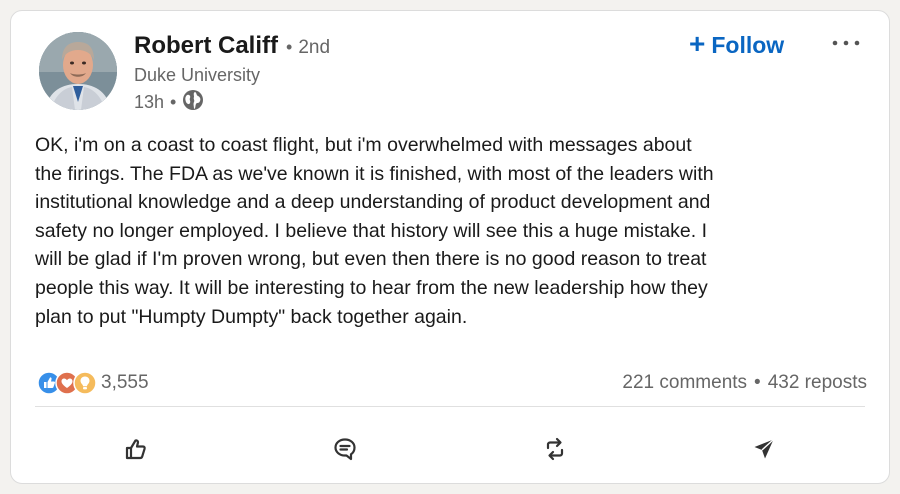  Describe the element at coordinates (817, 383) in the screenshot. I see `reposts-count: 432 reposts` at that location.